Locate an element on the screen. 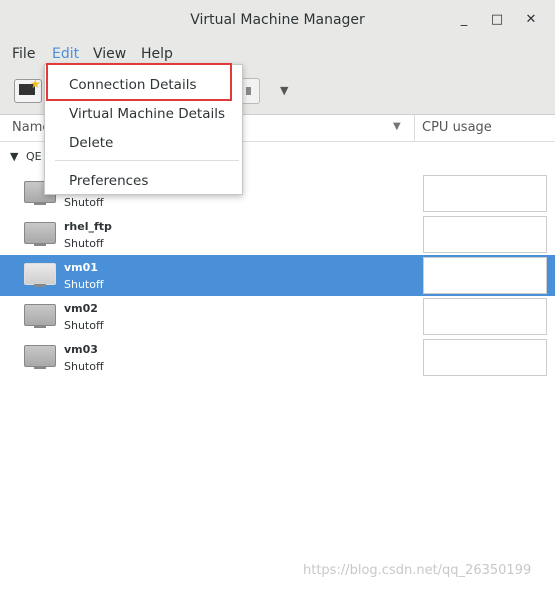 This screenshot has width=555, height=589. column-header-cpu: CPU usage is located at coordinates (485, 128).